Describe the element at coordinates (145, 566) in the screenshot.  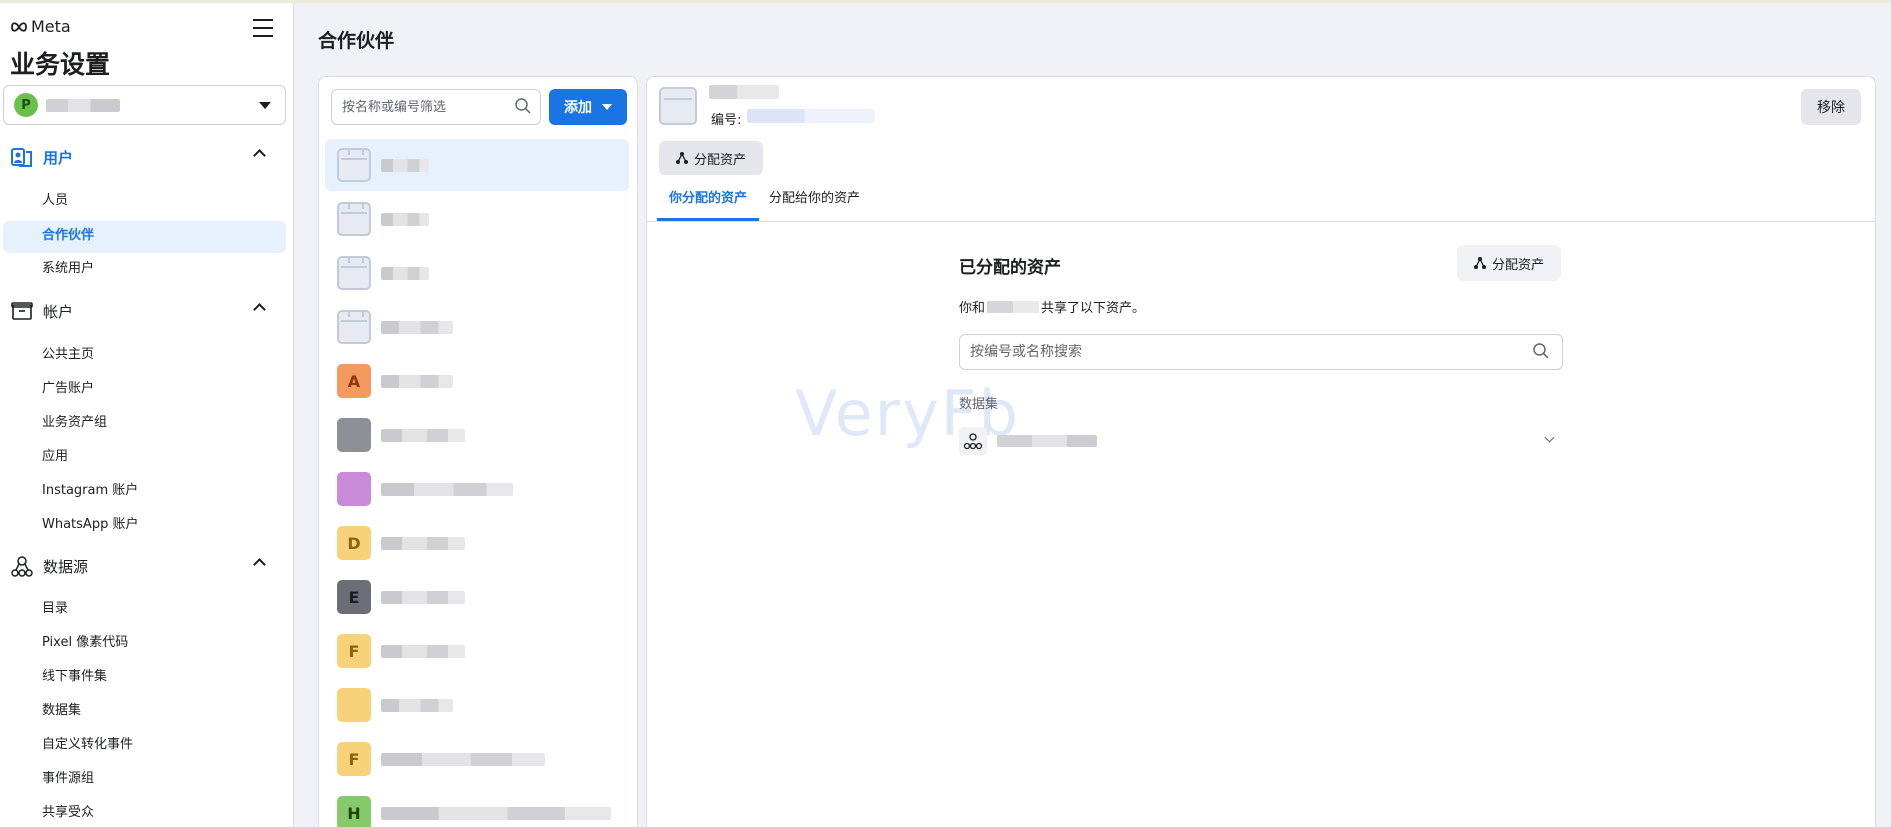
I see `sidebar-section-data-sources: 数据源` at that location.